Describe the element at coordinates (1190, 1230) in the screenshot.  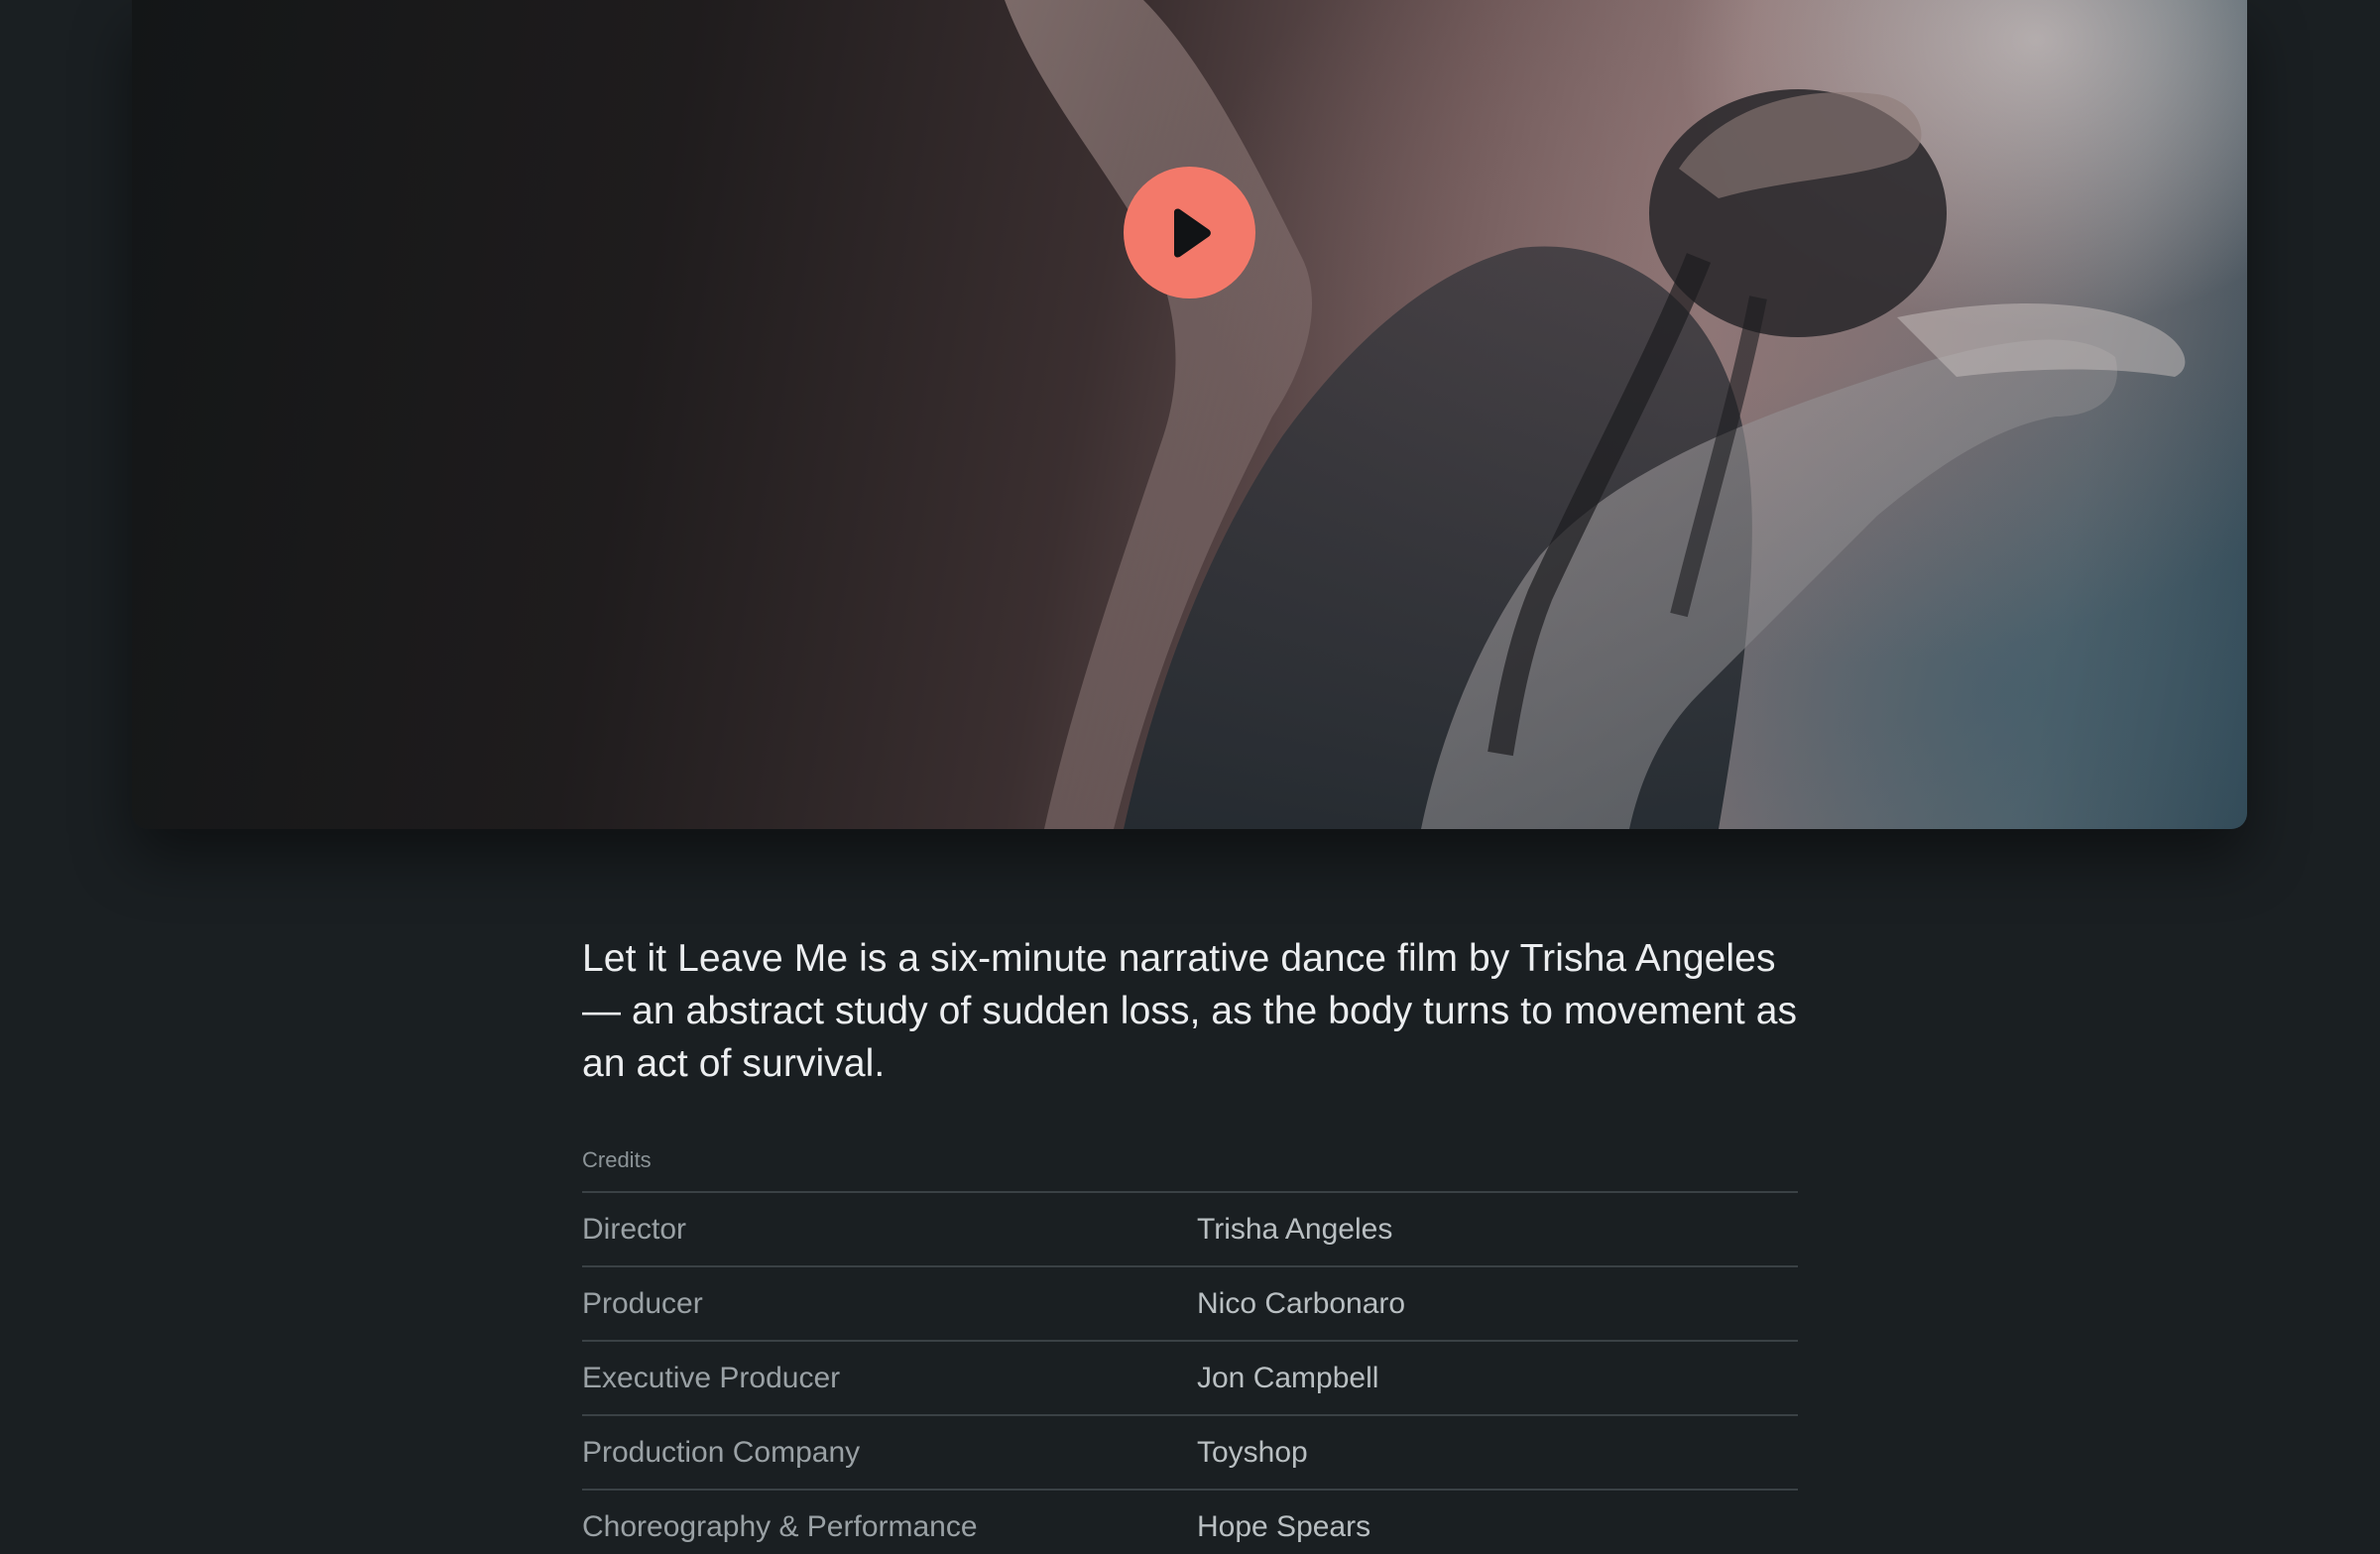
I see `credit-row: Director Trisha Angeles` at that location.